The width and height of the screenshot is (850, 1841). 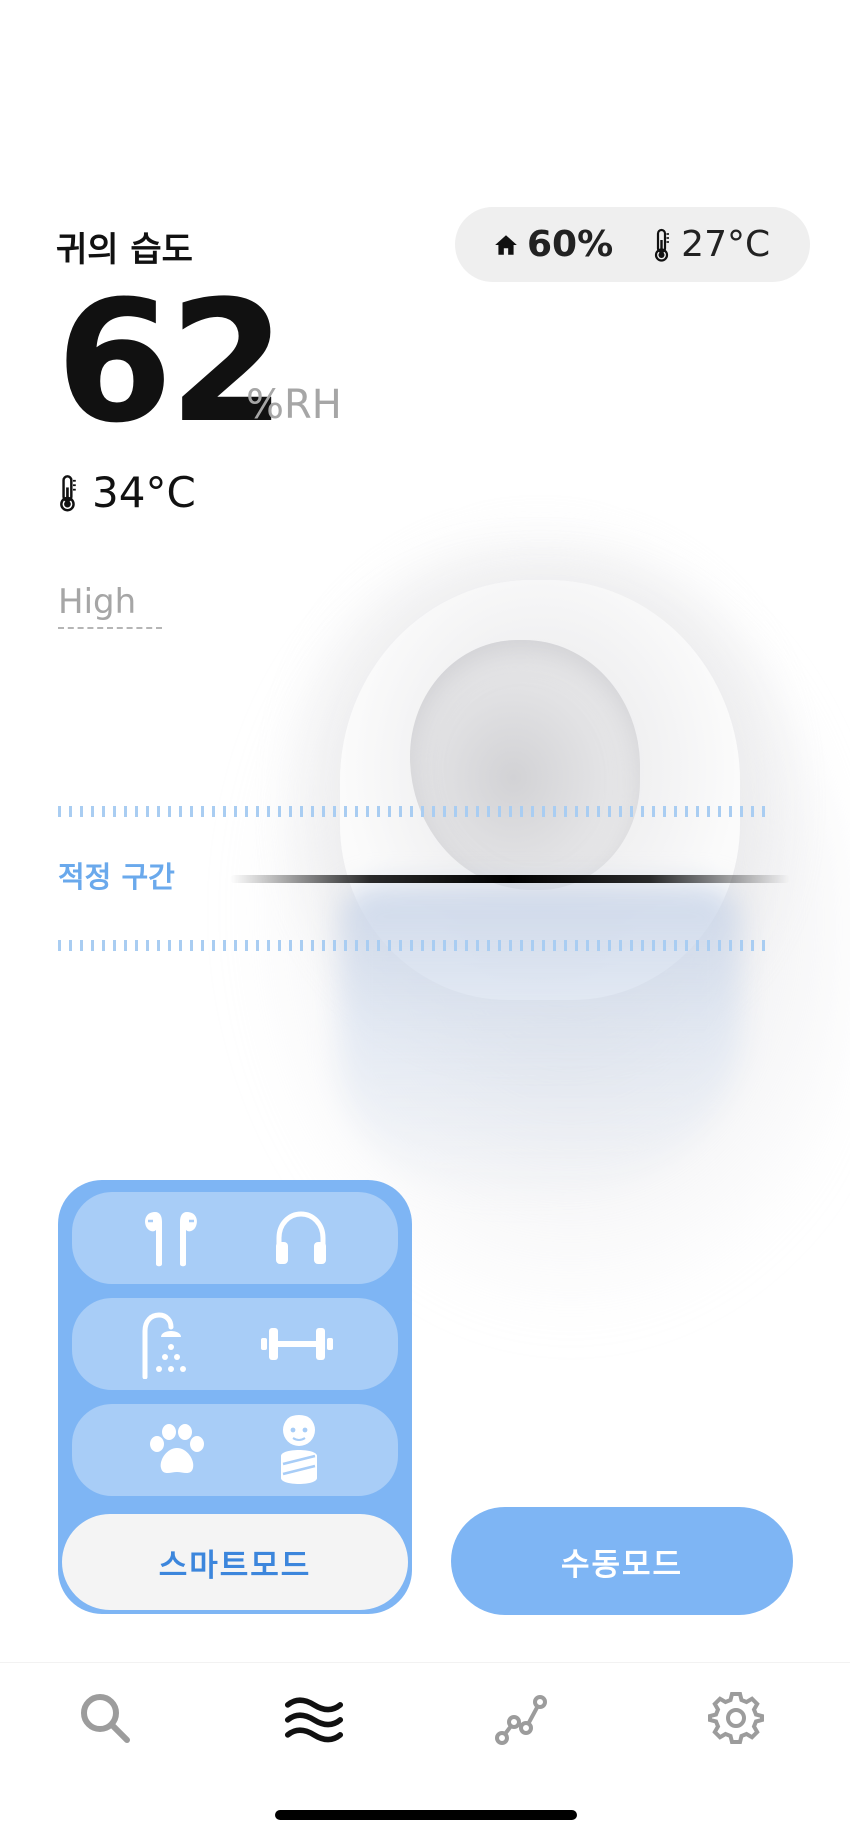 What do you see at coordinates (570, 244) in the screenshot?
I see `room-humidity-value: 60%` at bounding box center [570, 244].